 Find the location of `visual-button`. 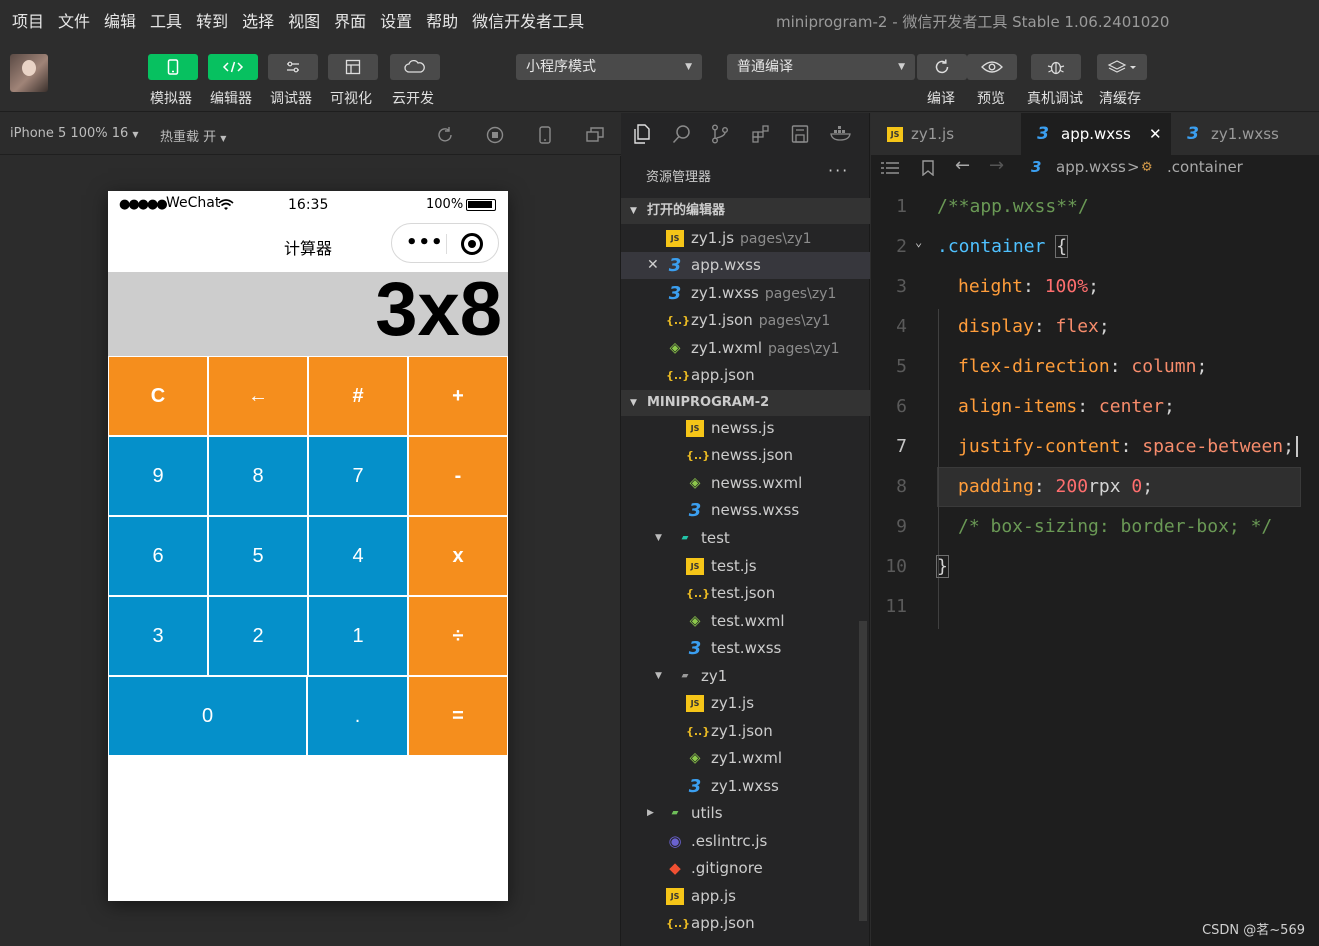

visual-button is located at coordinates (353, 67).